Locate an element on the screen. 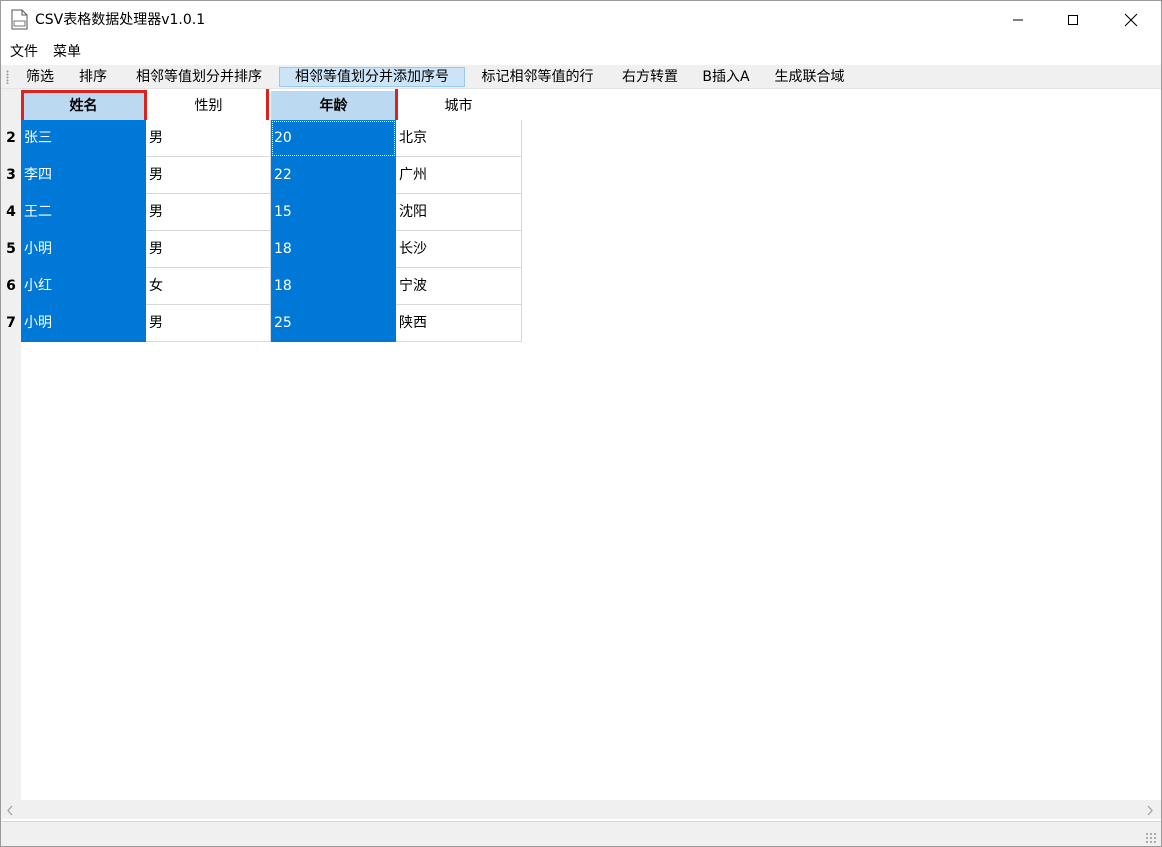  close-button is located at coordinates (1131, 20).